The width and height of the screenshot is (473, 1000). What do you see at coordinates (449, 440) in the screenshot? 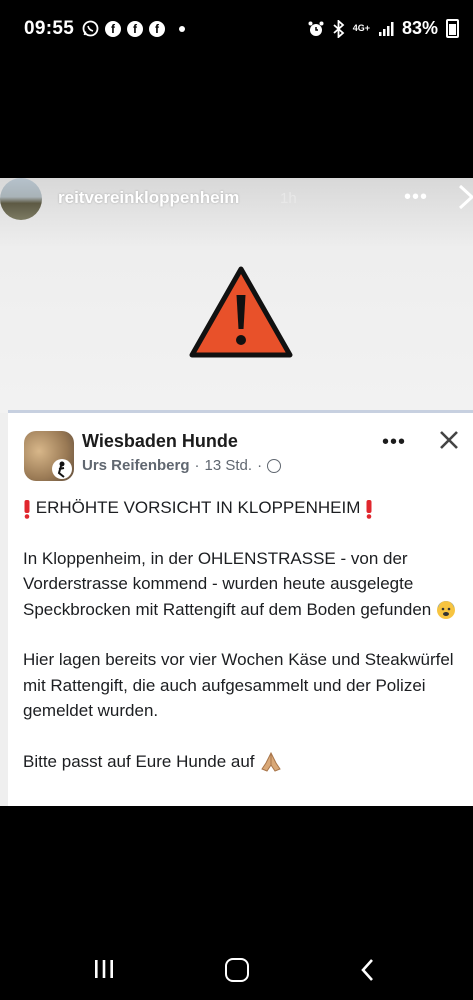
I see `close-icon` at bounding box center [449, 440].